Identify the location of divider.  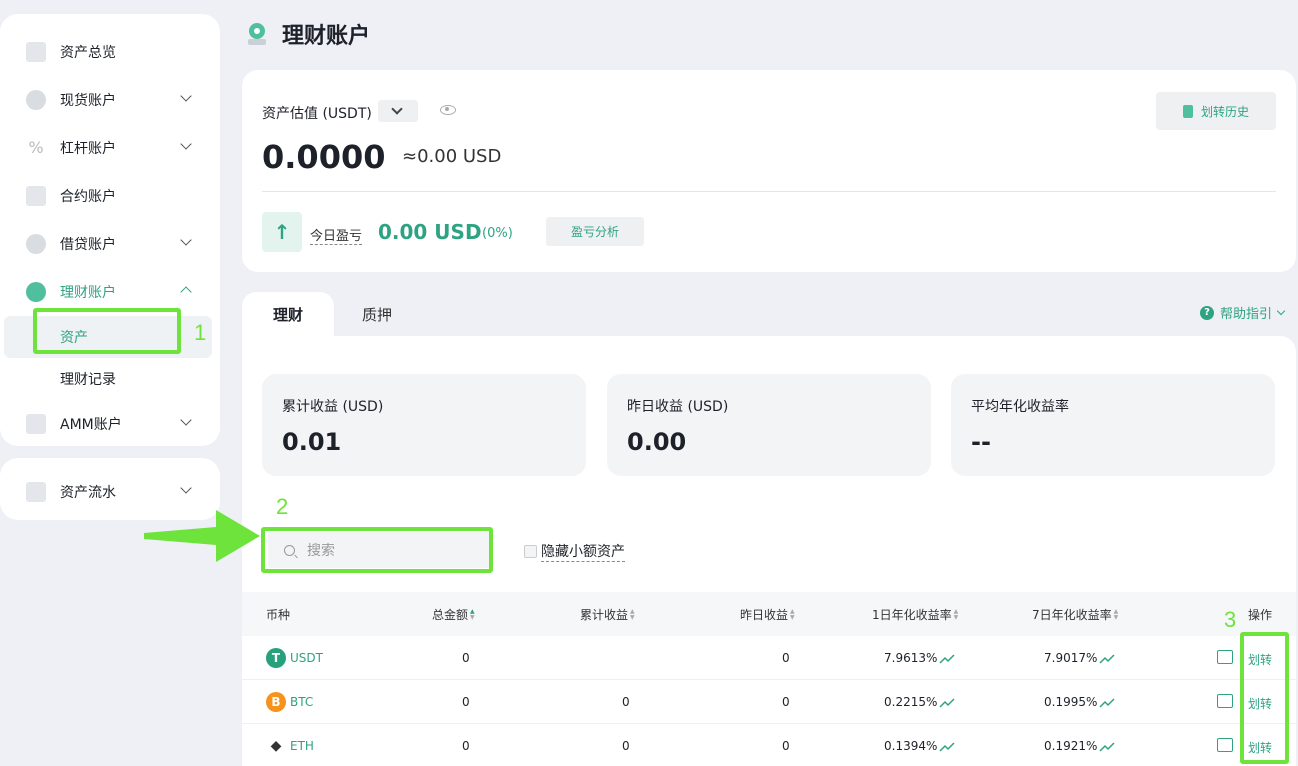
(769, 191).